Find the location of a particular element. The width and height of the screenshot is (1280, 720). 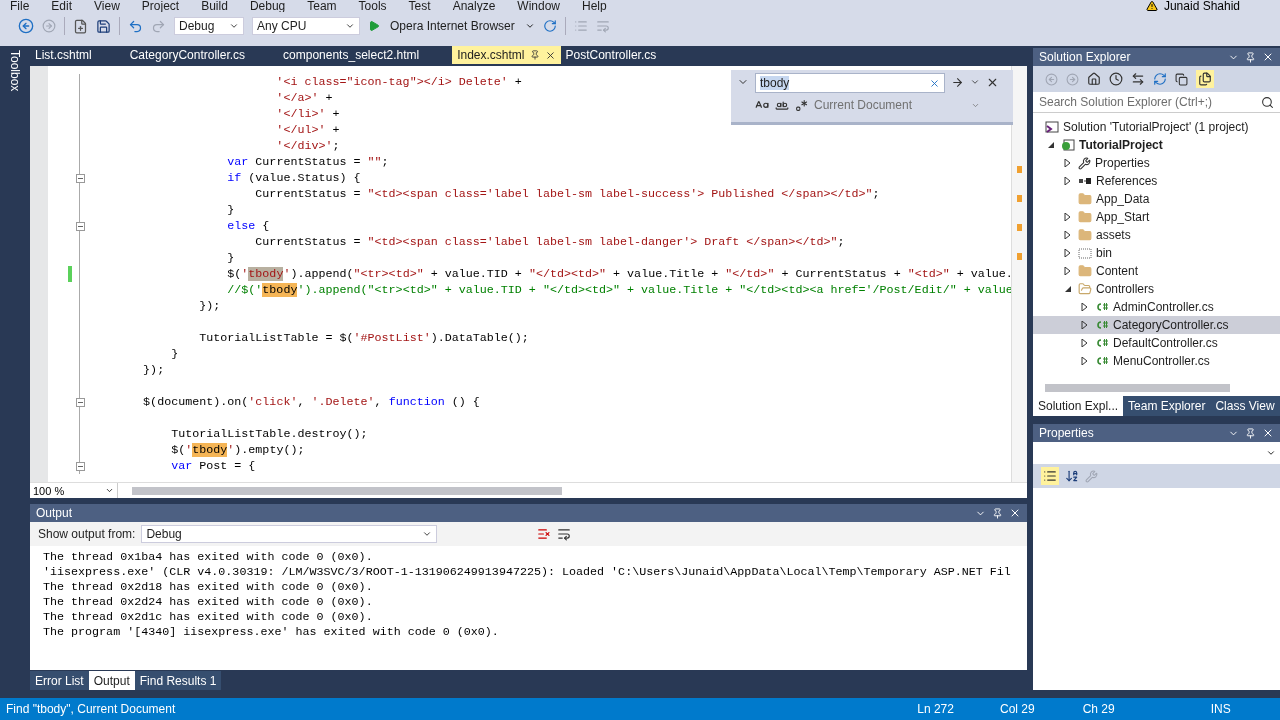

menu-item: Help is located at coordinates (594, 6).